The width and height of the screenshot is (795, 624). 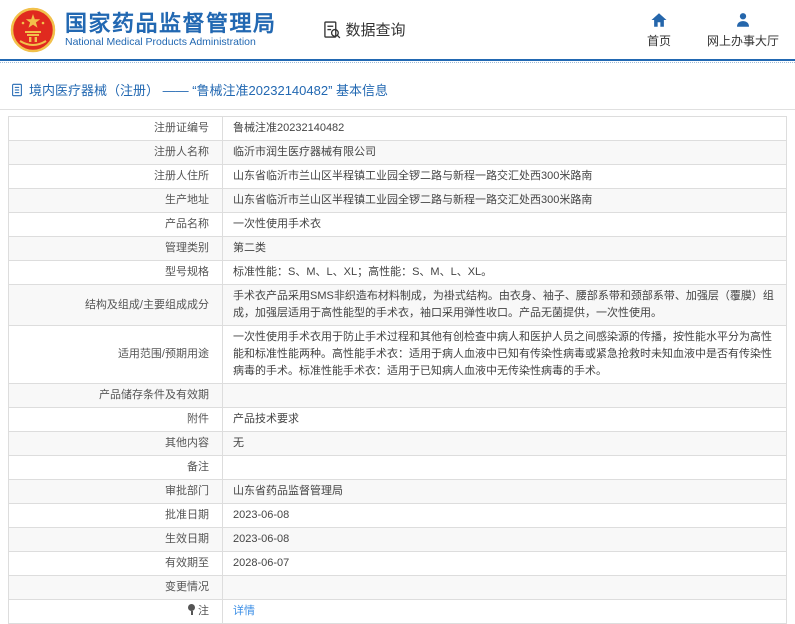 I want to click on row-label: 生效日期, so click(x=115, y=539).